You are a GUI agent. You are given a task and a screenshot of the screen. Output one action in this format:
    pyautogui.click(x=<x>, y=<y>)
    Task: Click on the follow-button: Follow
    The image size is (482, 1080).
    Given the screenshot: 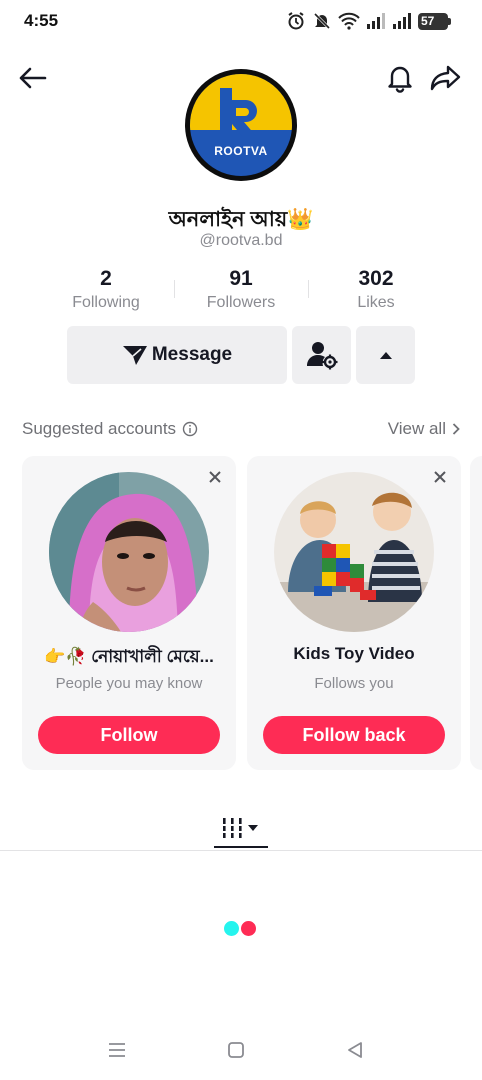 What is the action you would take?
    pyautogui.click(x=129, y=735)
    